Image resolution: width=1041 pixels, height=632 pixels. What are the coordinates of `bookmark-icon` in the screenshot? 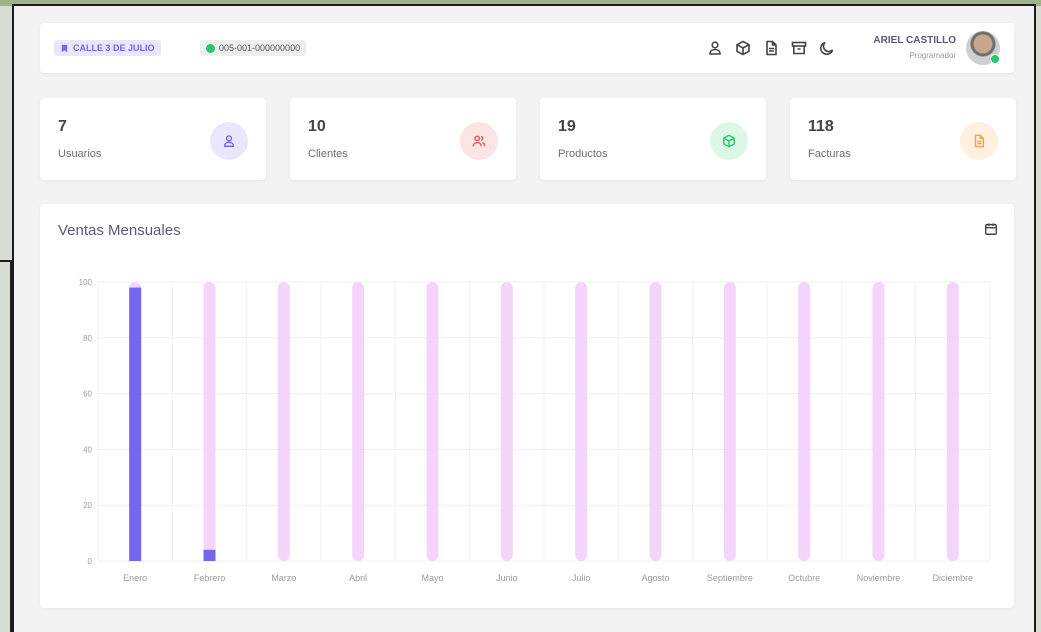 It's located at (64, 48).